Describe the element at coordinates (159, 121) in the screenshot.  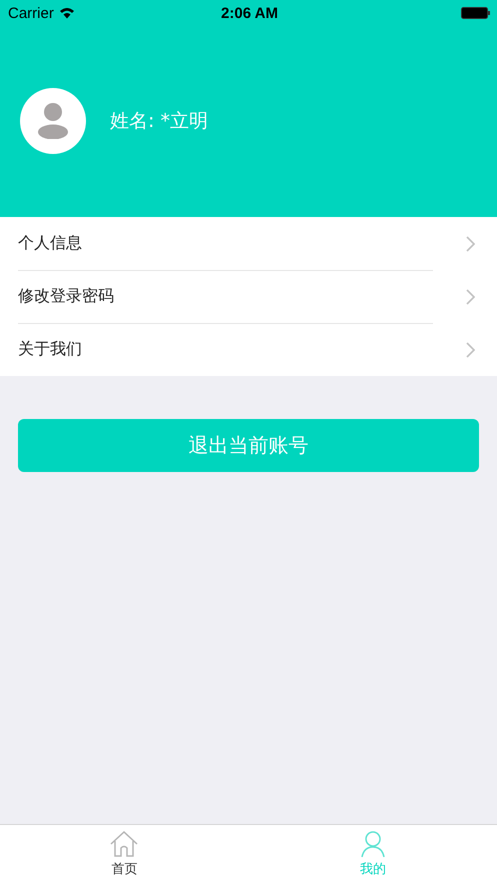
I see `user-name: 姓名: *立明` at that location.